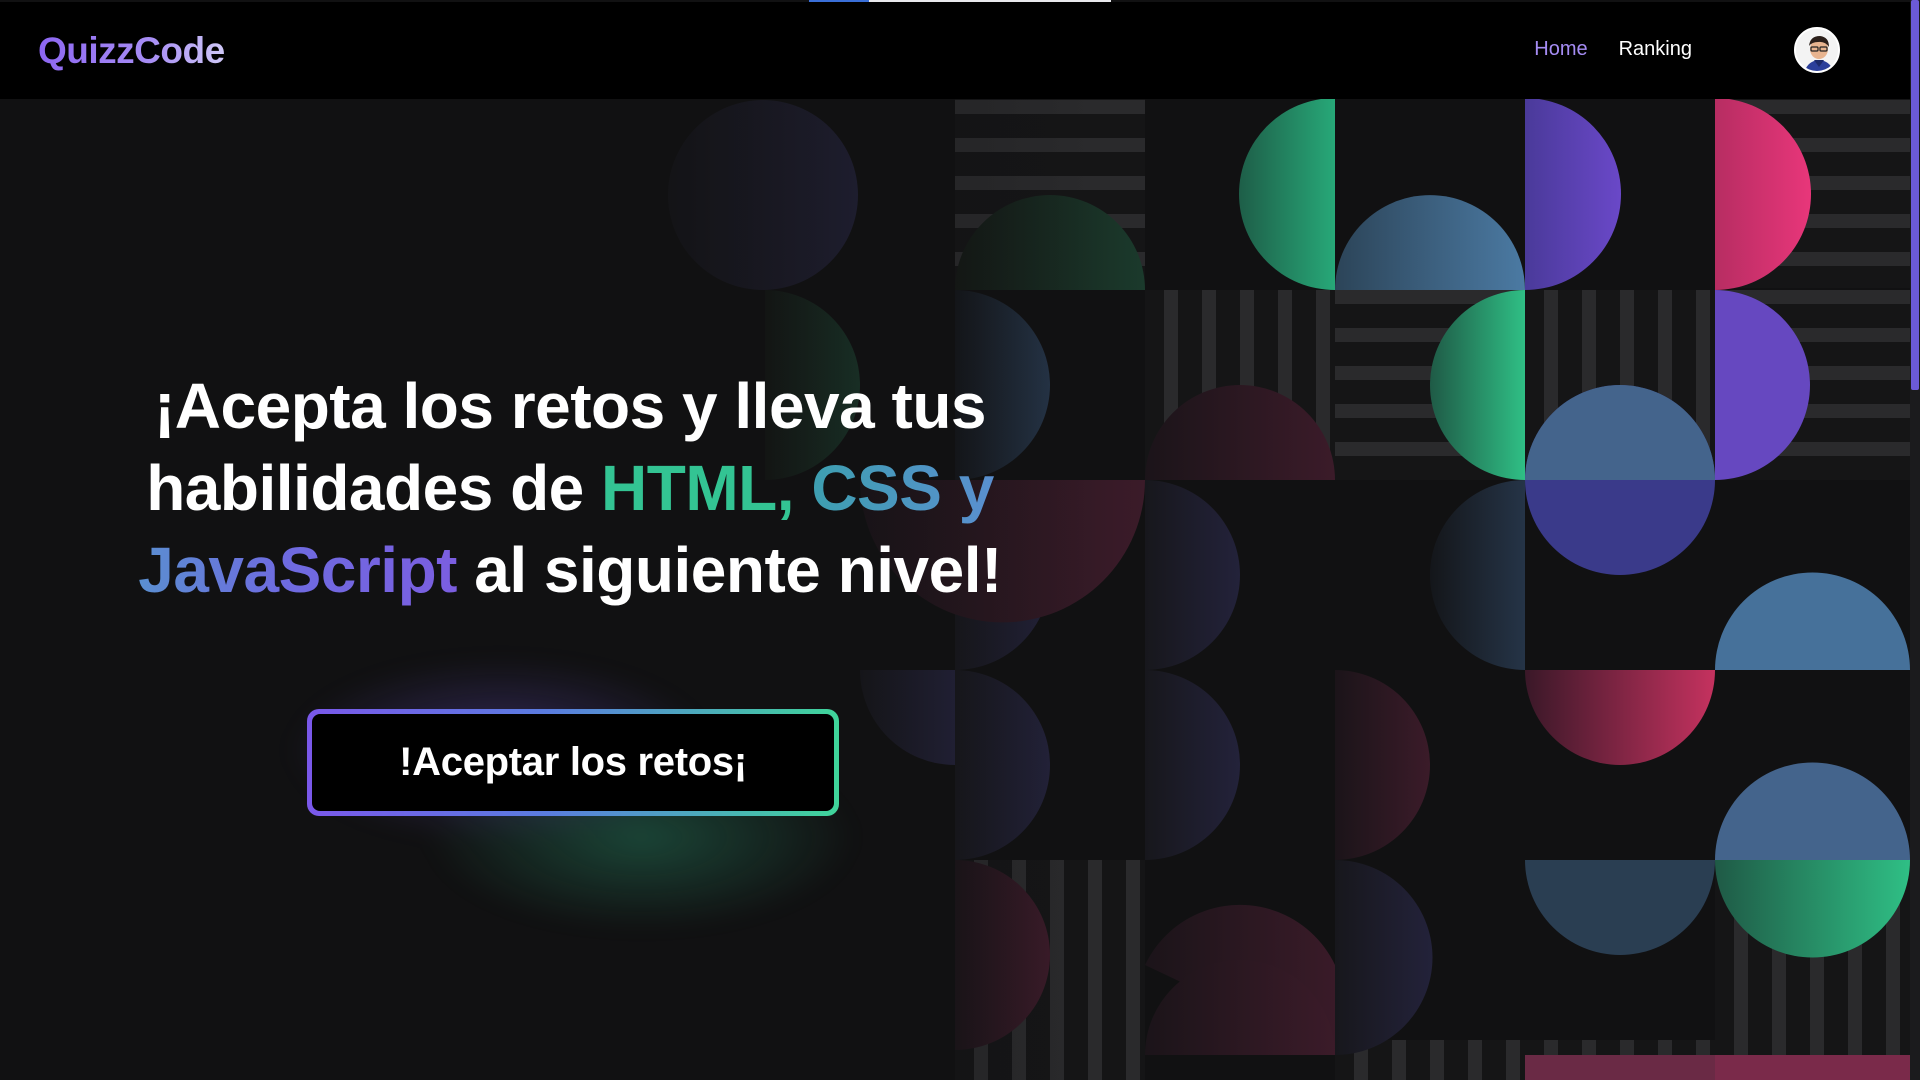 The height and width of the screenshot is (1080, 1920). Describe the element at coordinates (1915, 195) in the screenshot. I see `scrollbar-thumb` at that location.